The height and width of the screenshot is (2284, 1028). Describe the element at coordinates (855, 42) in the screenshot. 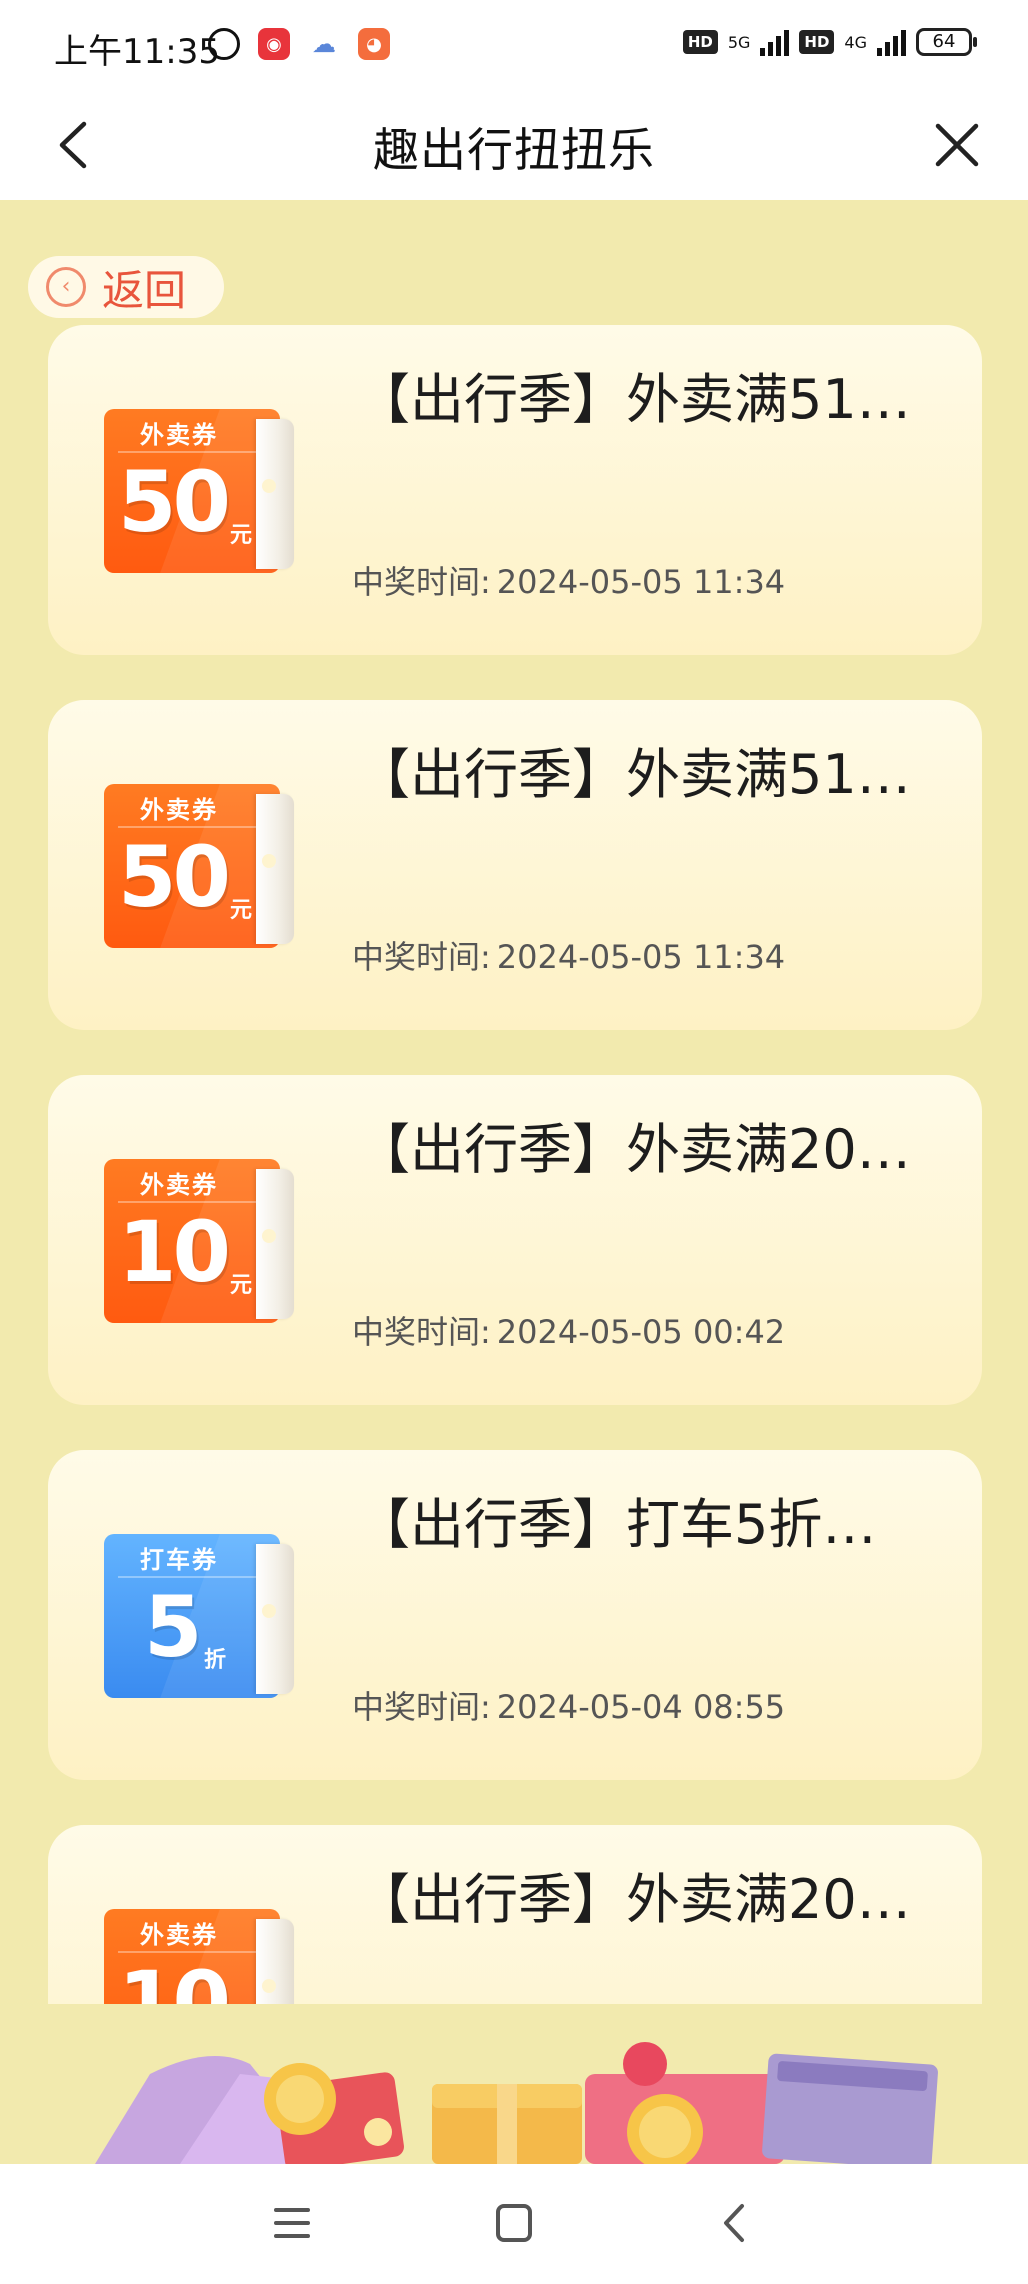

I see `network-type-2: 4G` at that location.